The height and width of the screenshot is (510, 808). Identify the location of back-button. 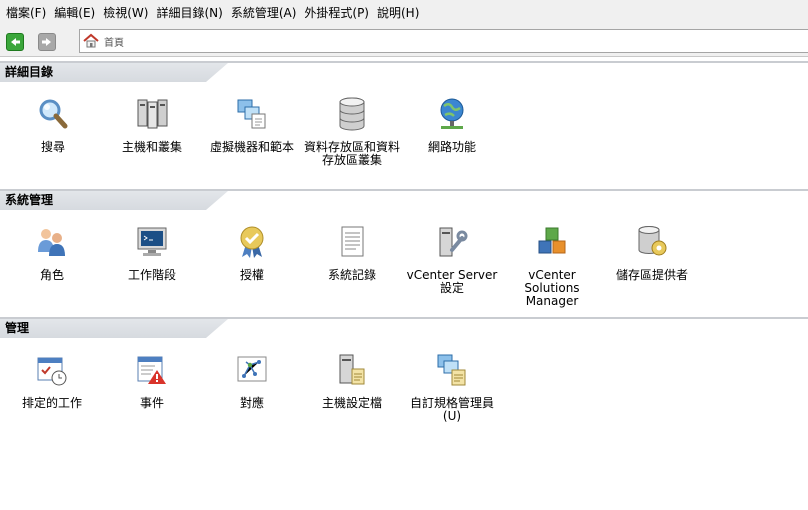
(15, 42).